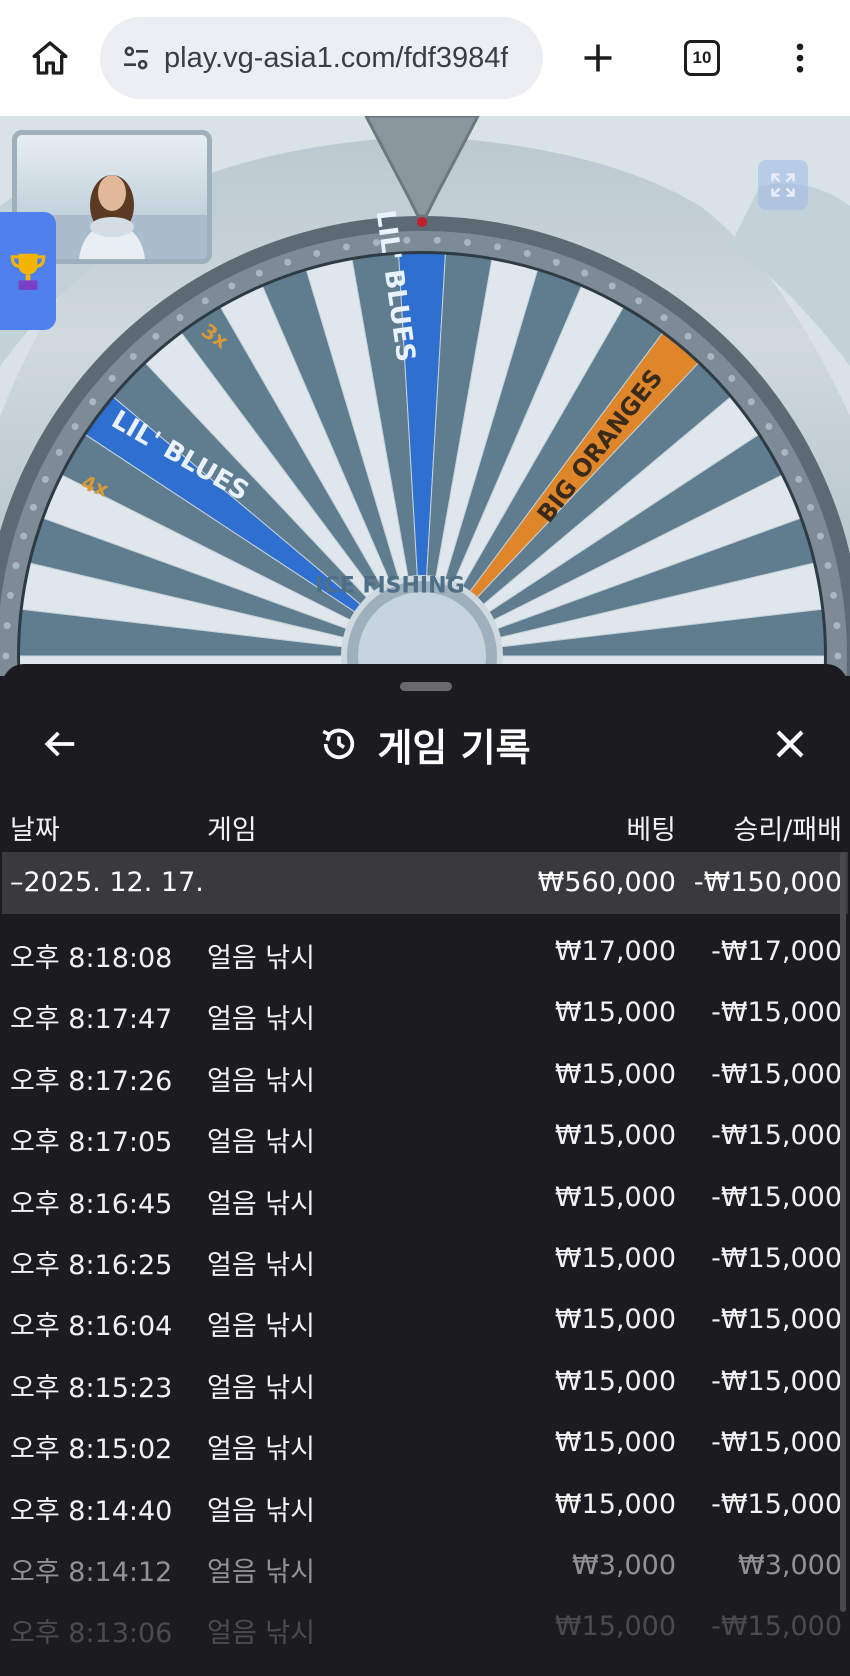  What do you see at coordinates (60, 744) in the screenshot?
I see `back-button` at bounding box center [60, 744].